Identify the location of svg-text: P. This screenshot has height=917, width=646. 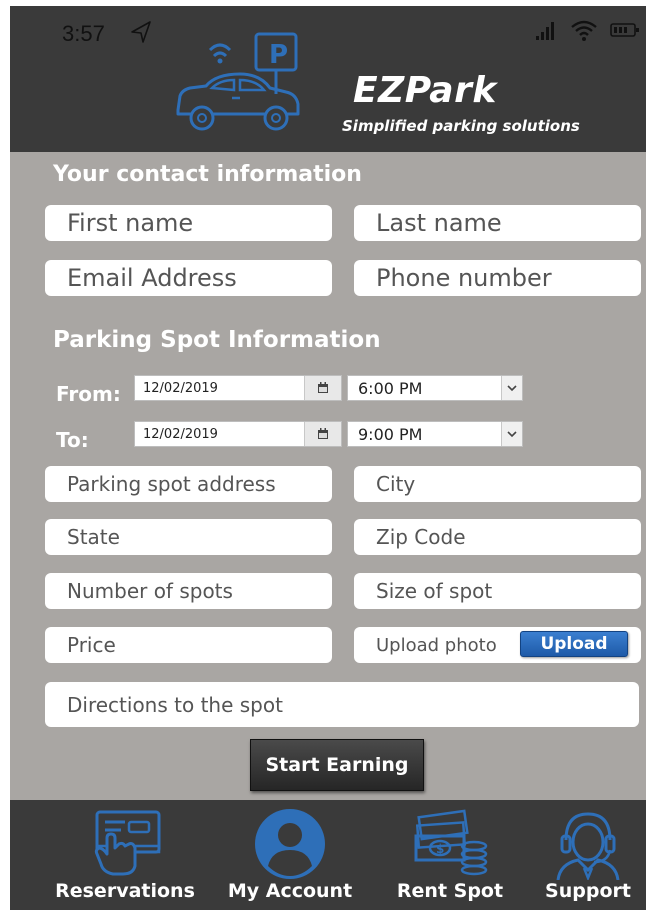
(278, 55).